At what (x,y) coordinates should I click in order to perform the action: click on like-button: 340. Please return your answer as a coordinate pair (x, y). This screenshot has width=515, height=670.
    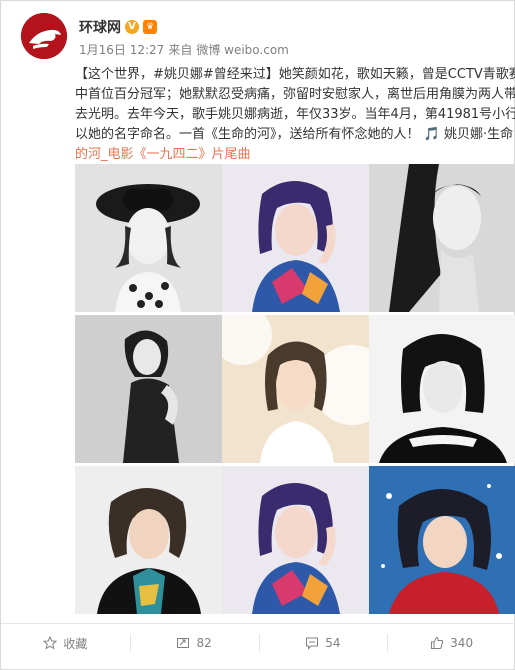
    Looking at the image, I should click on (451, 643).